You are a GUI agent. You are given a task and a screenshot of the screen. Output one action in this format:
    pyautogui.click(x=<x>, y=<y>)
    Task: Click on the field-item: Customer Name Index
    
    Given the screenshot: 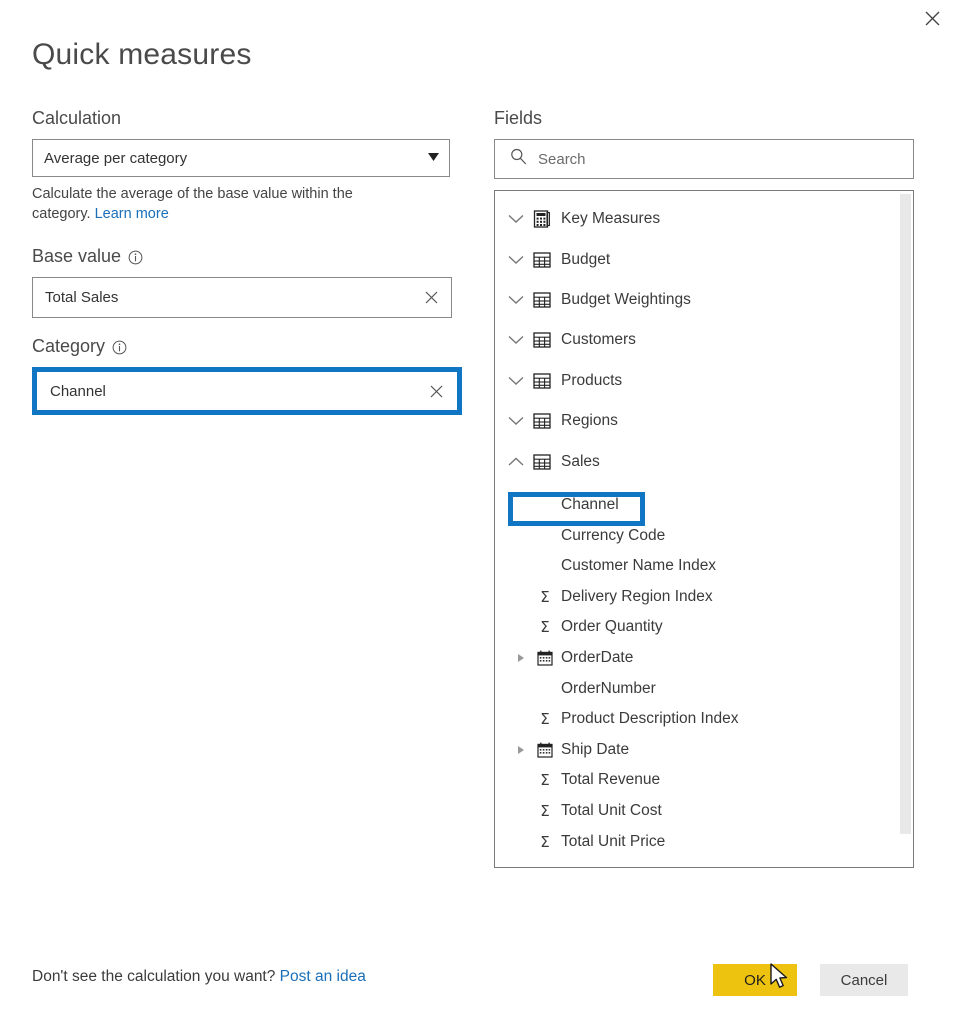 What is the action you would take?
    pyautogui.click(x=704, y=566)
    